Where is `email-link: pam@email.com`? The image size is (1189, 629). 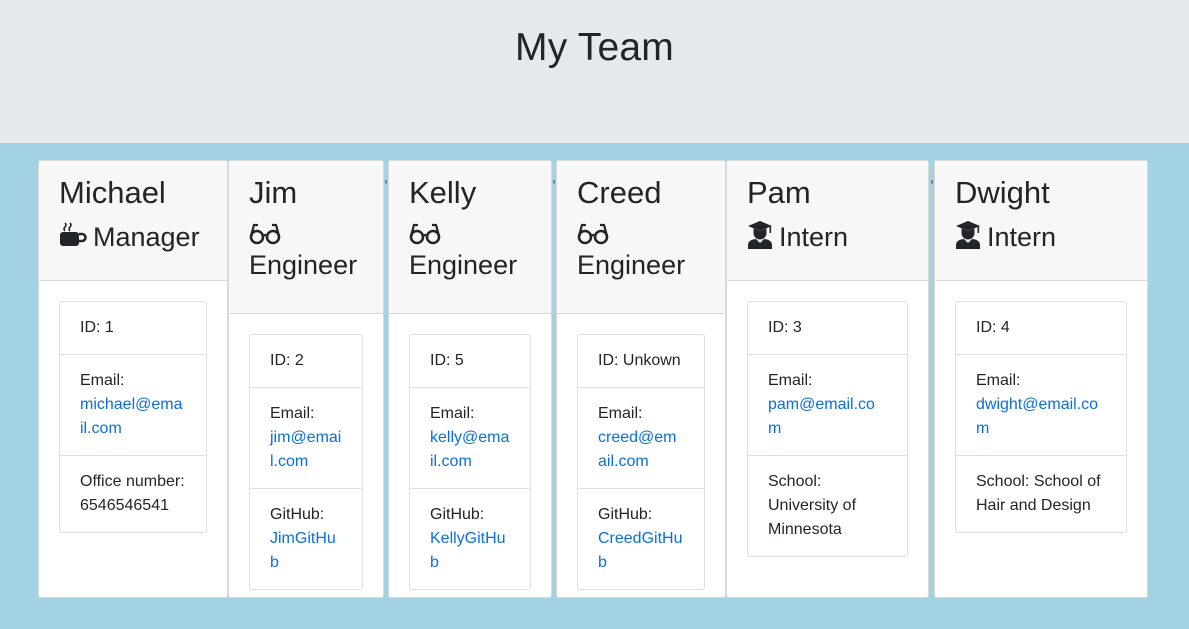
email-link: pam@email.com is located at coordinates (821, 416).